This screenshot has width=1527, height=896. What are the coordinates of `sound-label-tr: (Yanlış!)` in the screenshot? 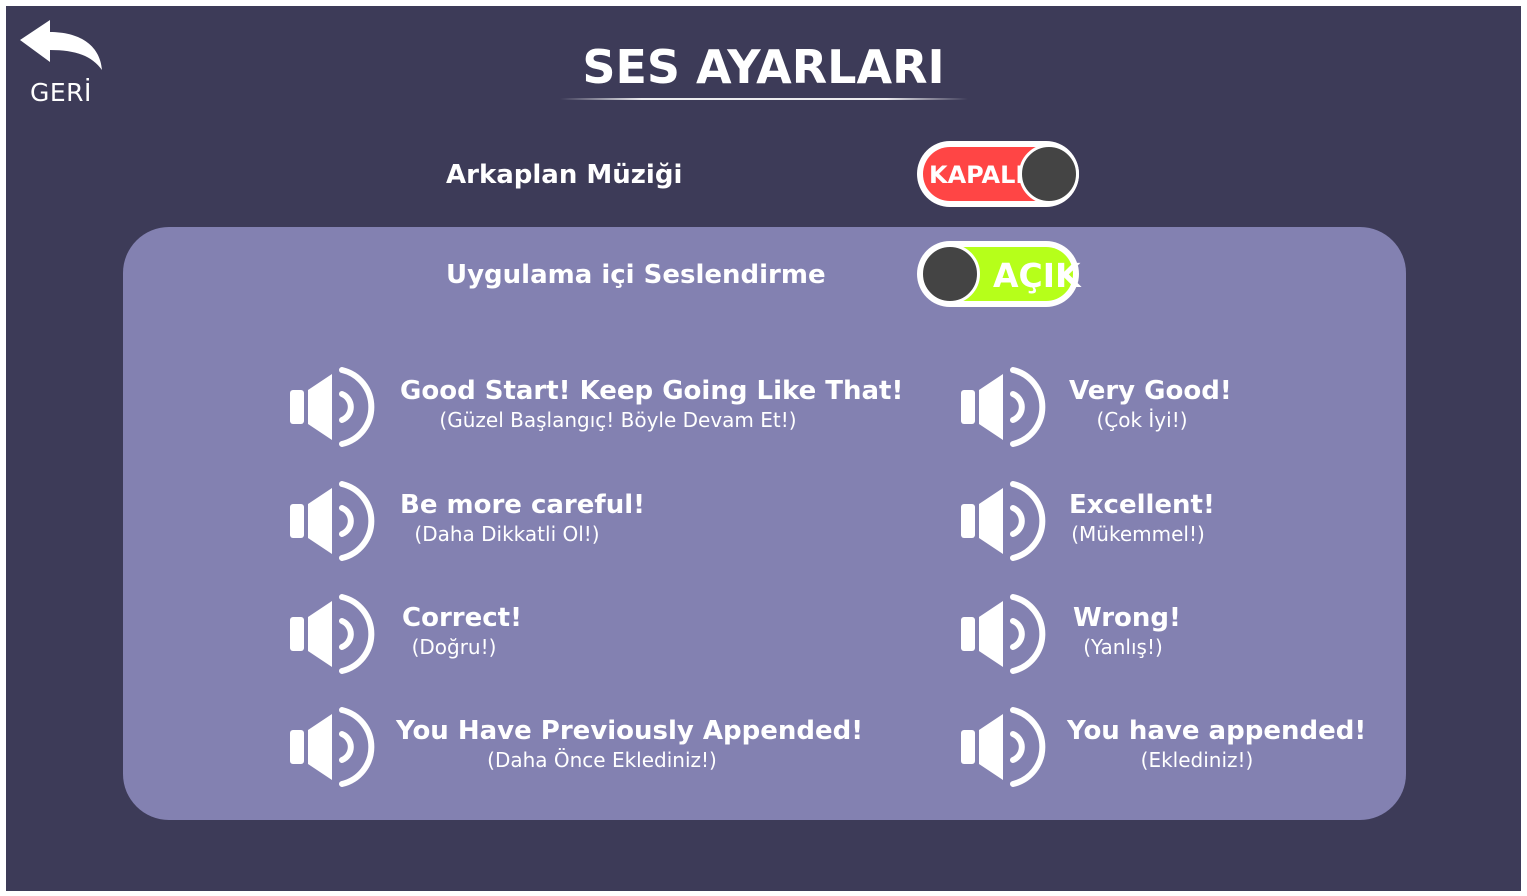 It's located at (1123, 647).